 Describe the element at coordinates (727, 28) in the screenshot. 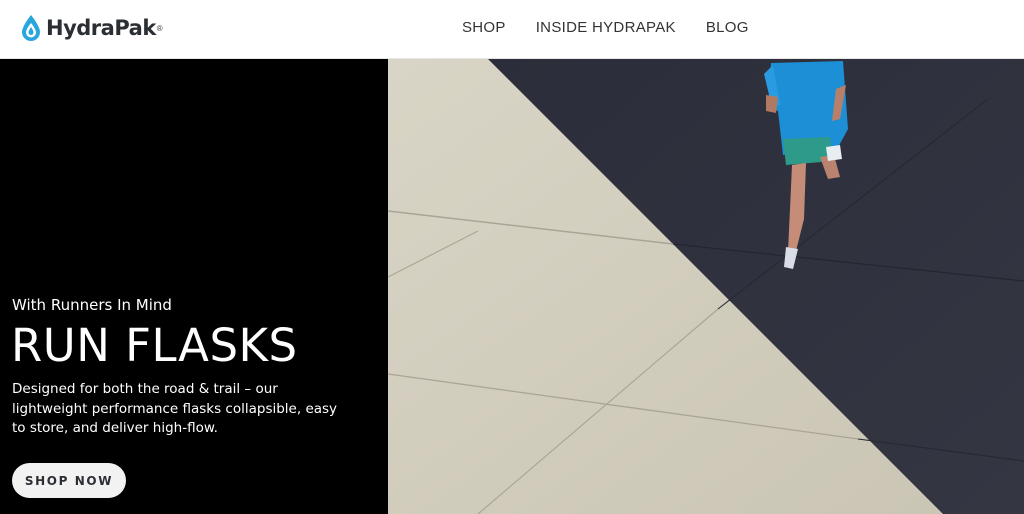

I see `nav-item-blog: BLOG` at that location.